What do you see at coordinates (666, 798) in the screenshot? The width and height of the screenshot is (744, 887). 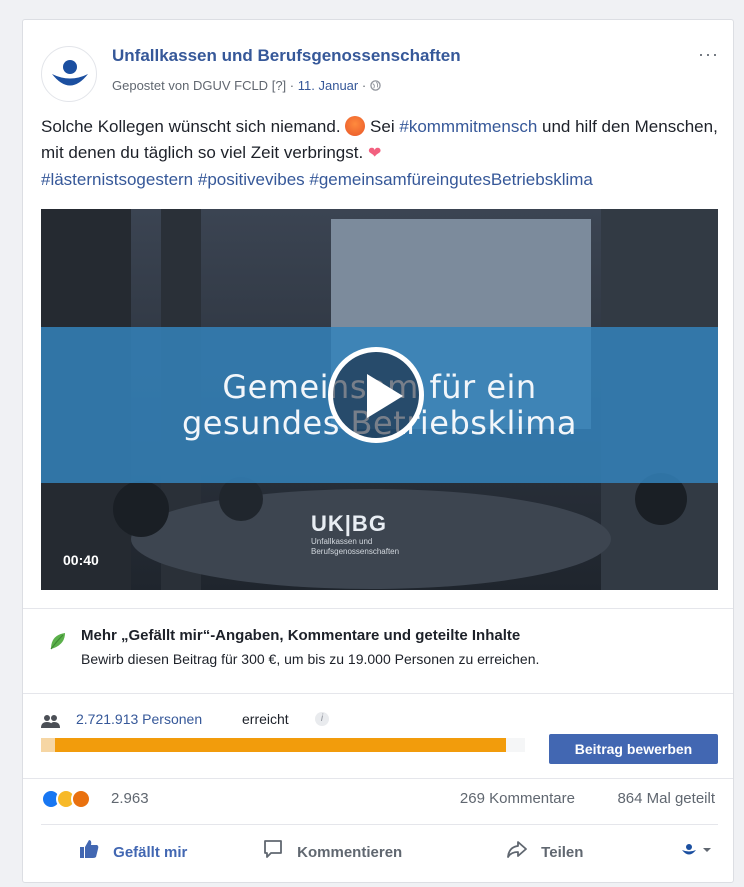 I see `shares-count: 864 Mal geteilt` at bounding box center [666, 798].